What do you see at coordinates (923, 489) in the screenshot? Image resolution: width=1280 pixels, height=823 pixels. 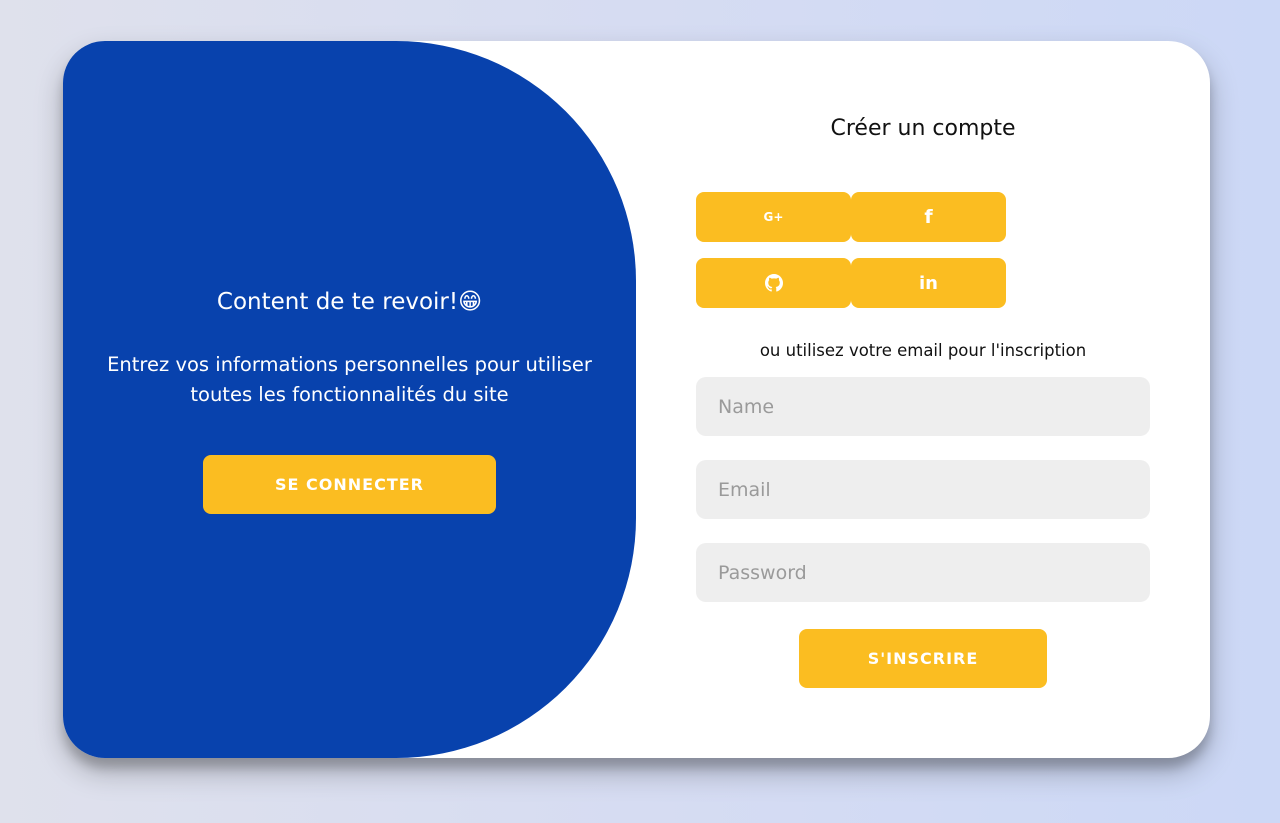 I see `email-input` at bounding box center [923, 489].